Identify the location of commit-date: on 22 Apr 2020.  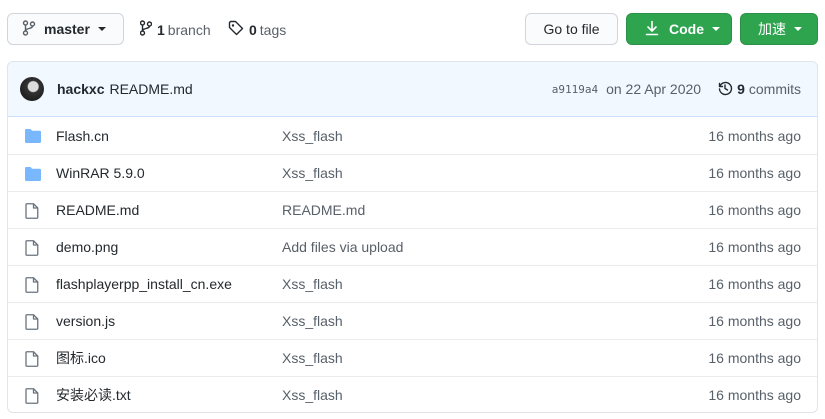
(654, 89).